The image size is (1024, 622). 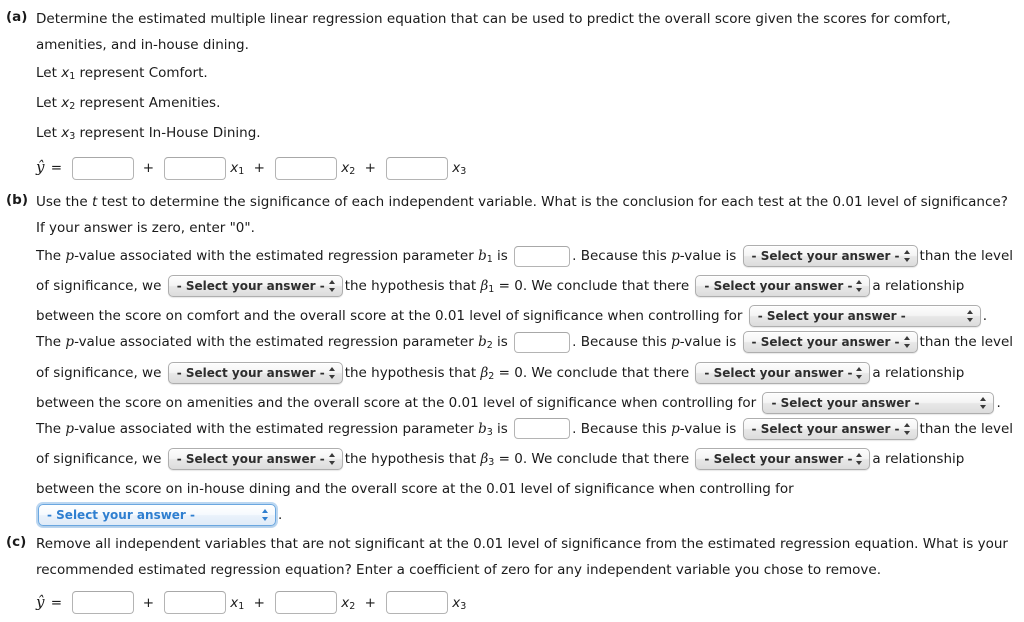 I want to click on select-hypothesis-b1: - Select your answer -, so click(x=255, y=286).